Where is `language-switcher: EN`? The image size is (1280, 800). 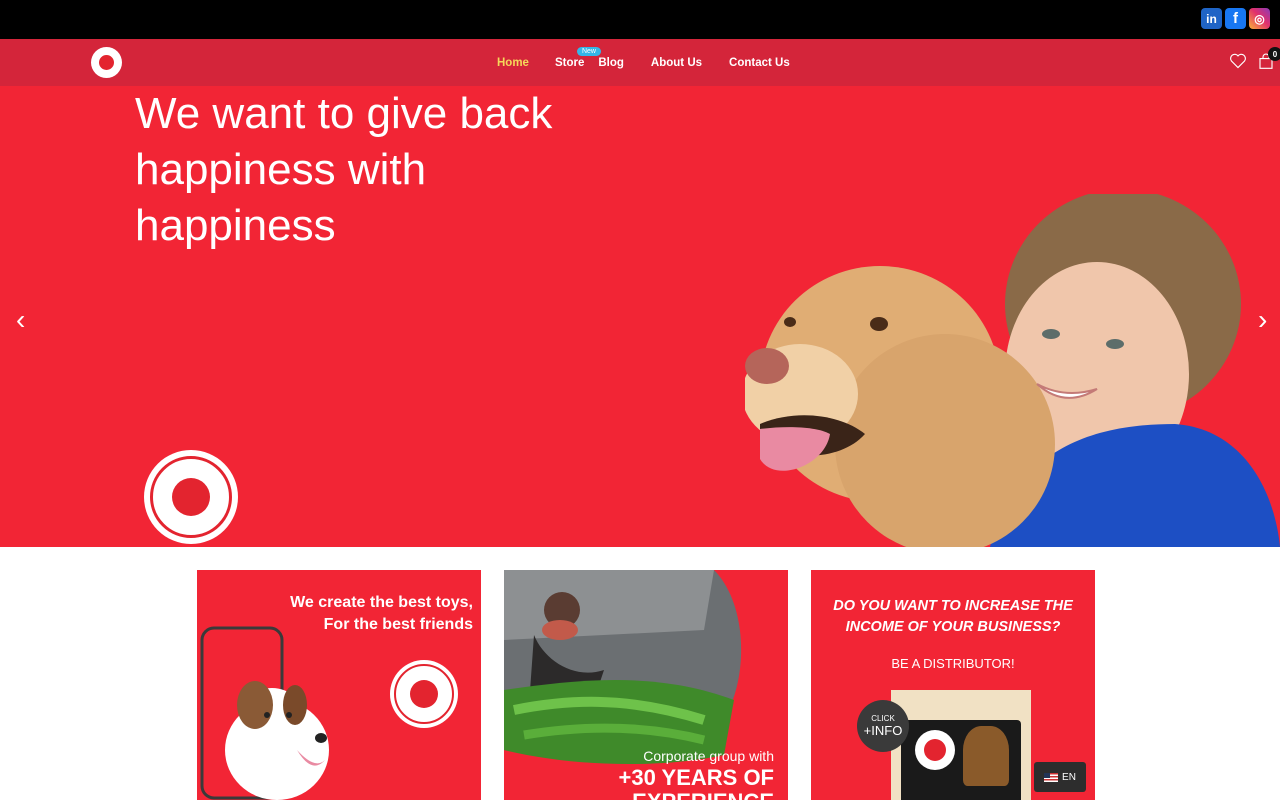 language-switcher: EN is located at coordinates (1060, 777).